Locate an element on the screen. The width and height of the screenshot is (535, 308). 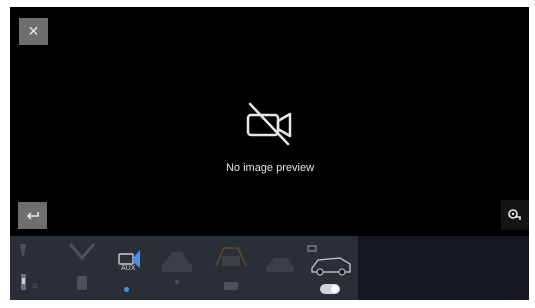
camera-settings-icon is located at coordinates (514, 214).